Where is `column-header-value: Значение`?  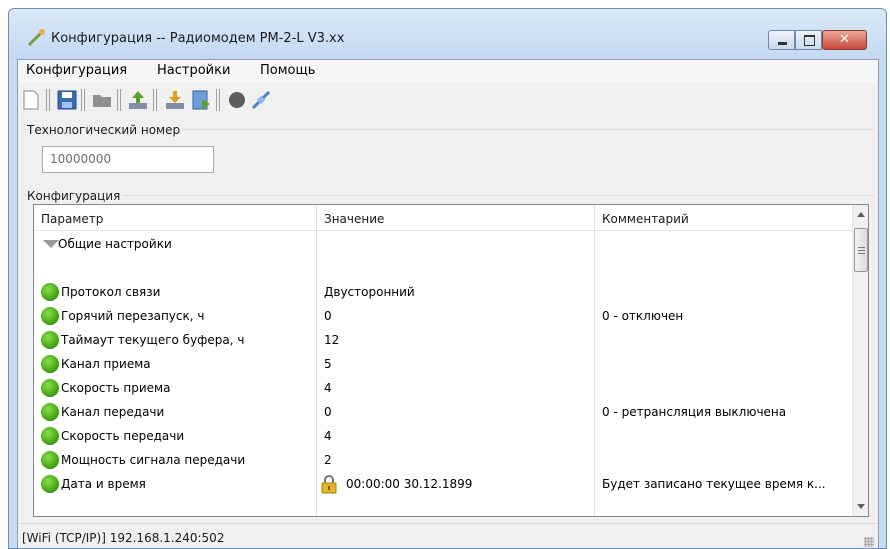 column-header-value: Значение is located at coordinates (354, 219).